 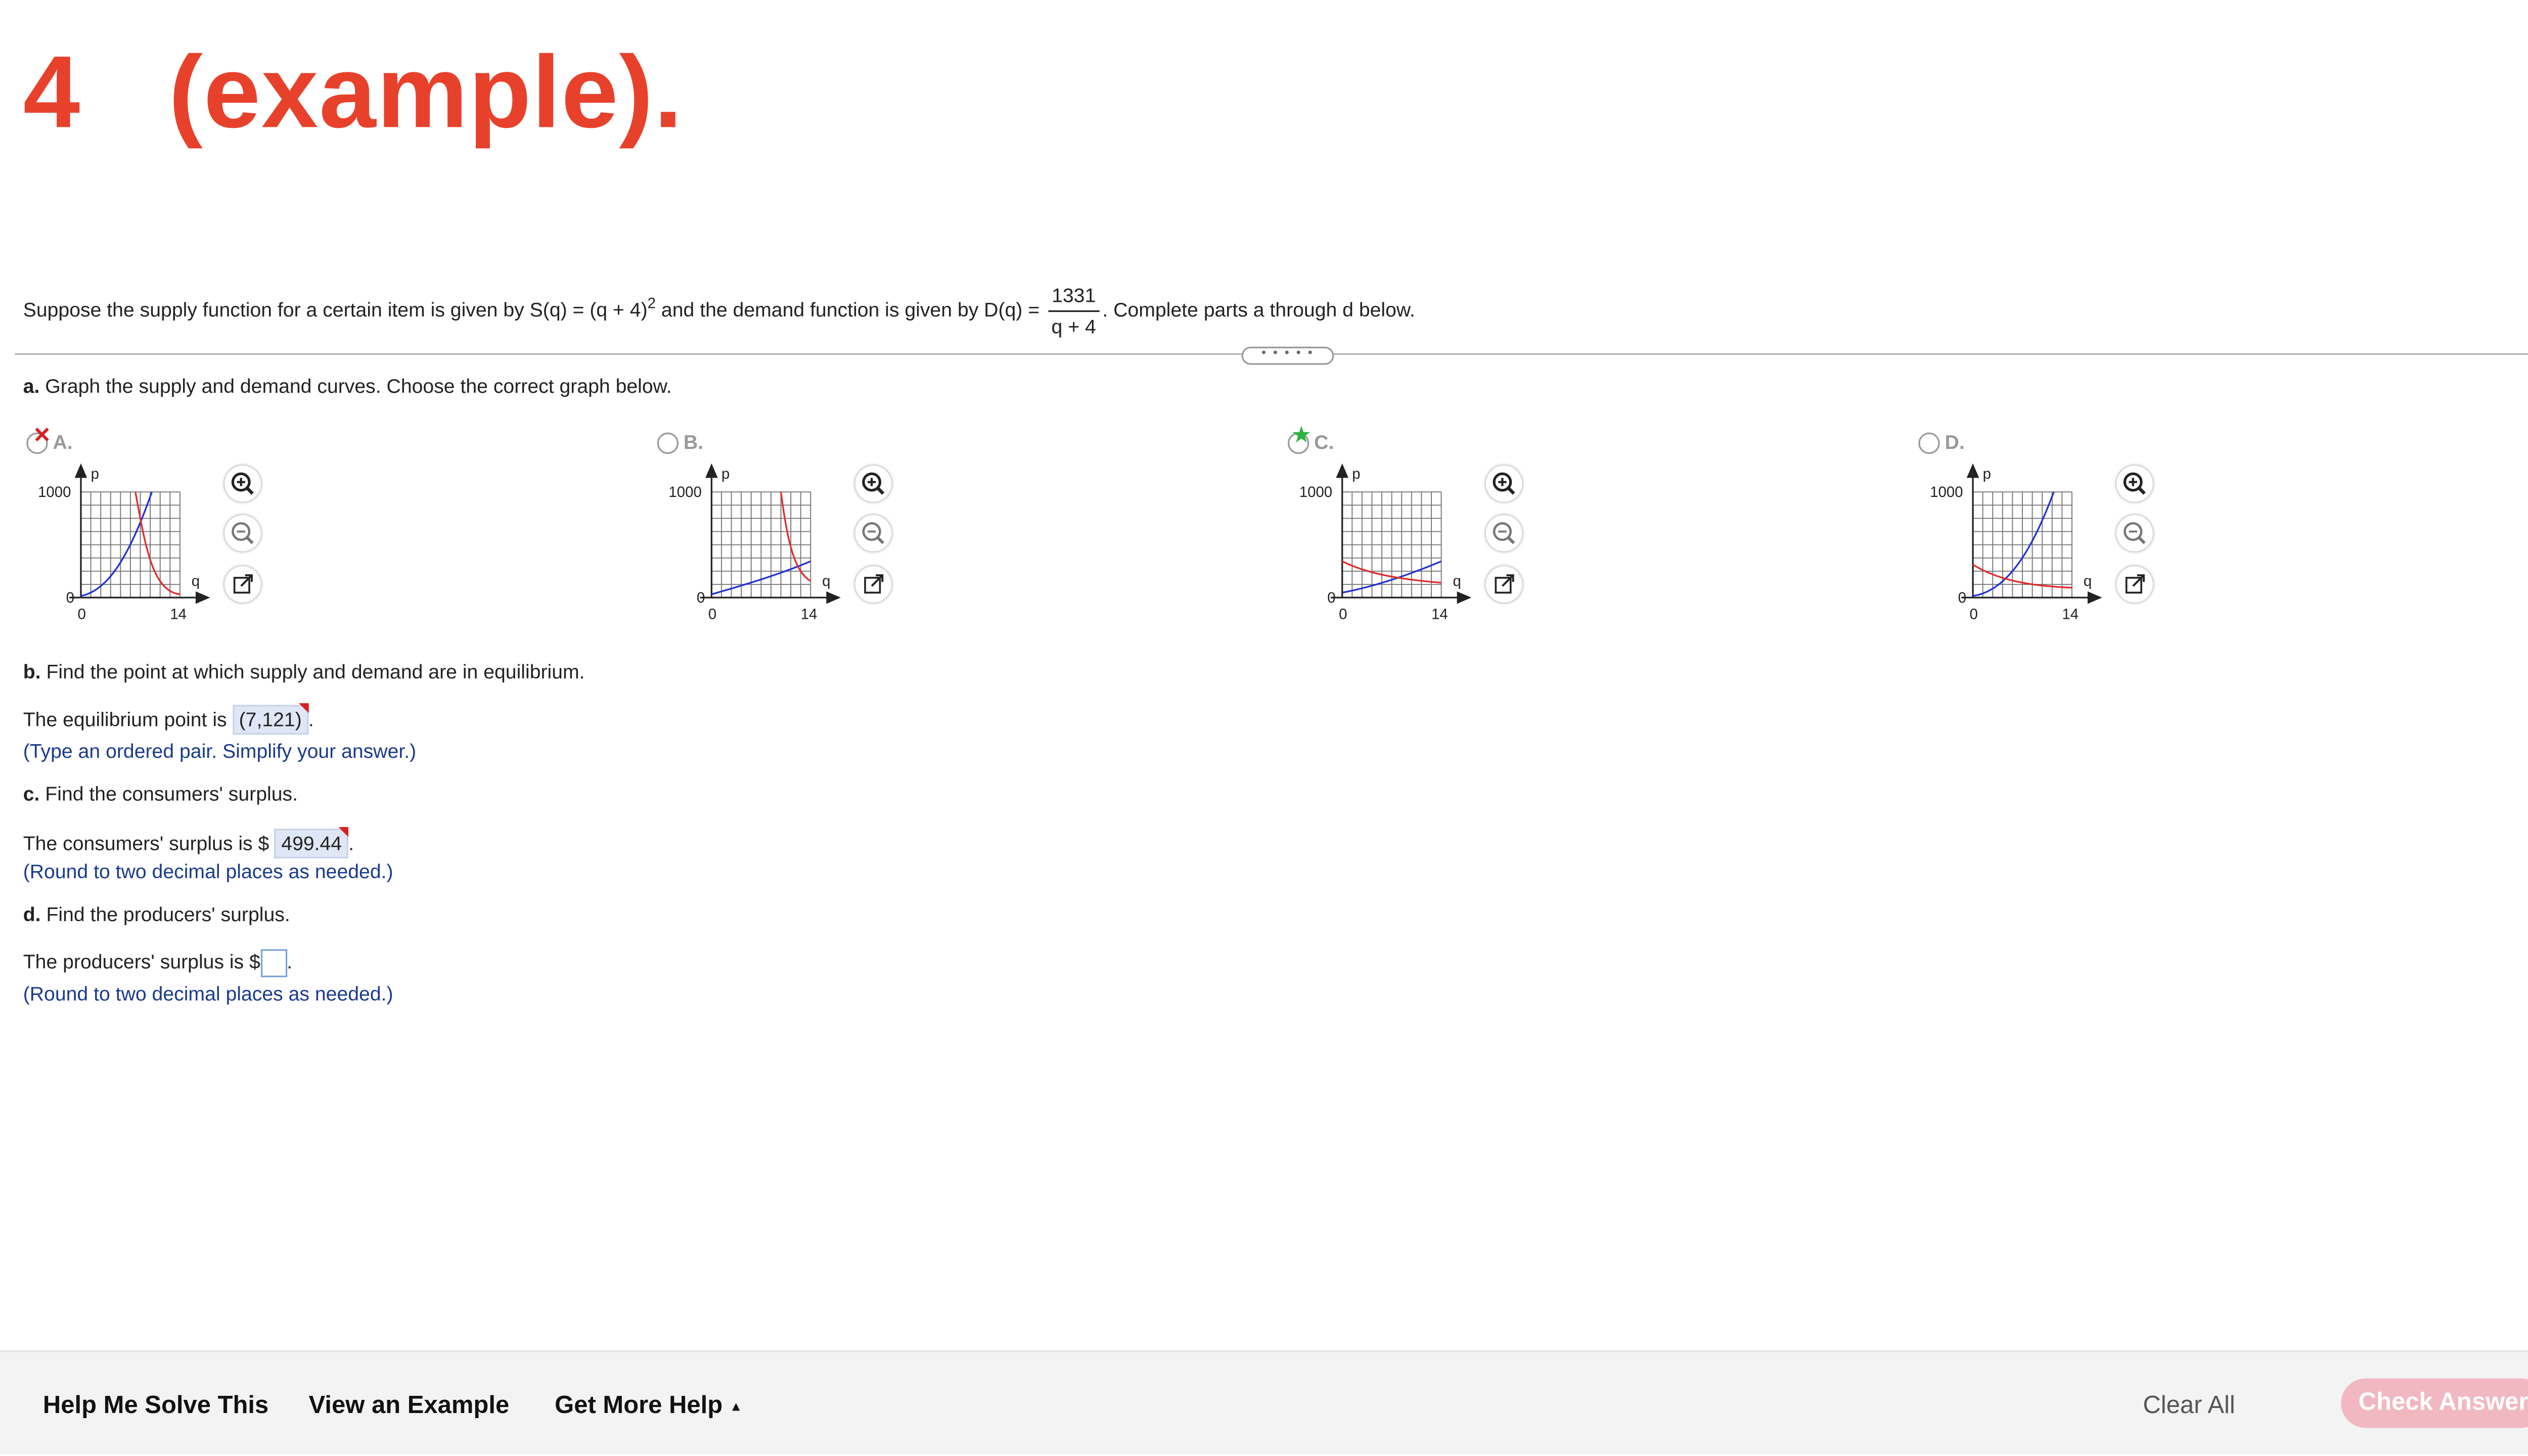 I want to click on consumers-surplus-answer-field: 499.44, so click(x=312, y=842).